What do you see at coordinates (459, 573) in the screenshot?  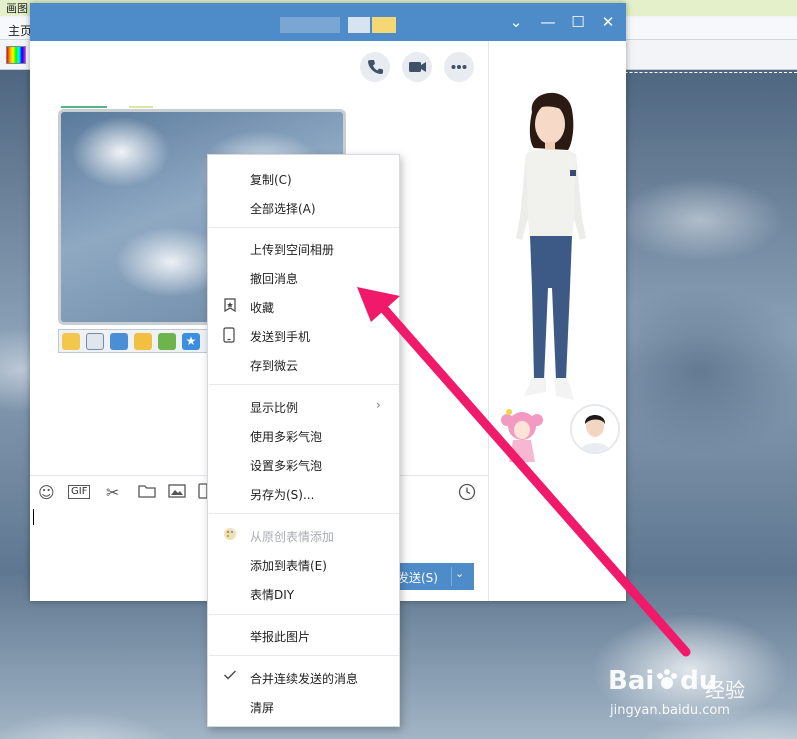 I see `send-options-chevron-icon: ⌄` at bounding box center [459, 573].